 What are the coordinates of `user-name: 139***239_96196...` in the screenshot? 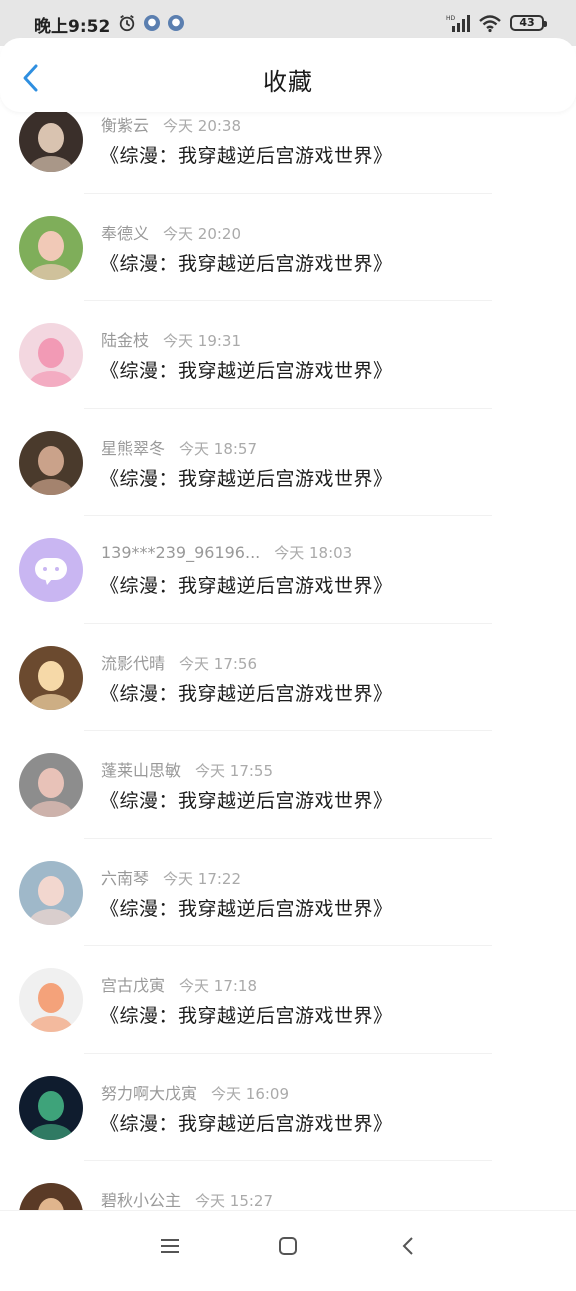 It's located at (181, 552).